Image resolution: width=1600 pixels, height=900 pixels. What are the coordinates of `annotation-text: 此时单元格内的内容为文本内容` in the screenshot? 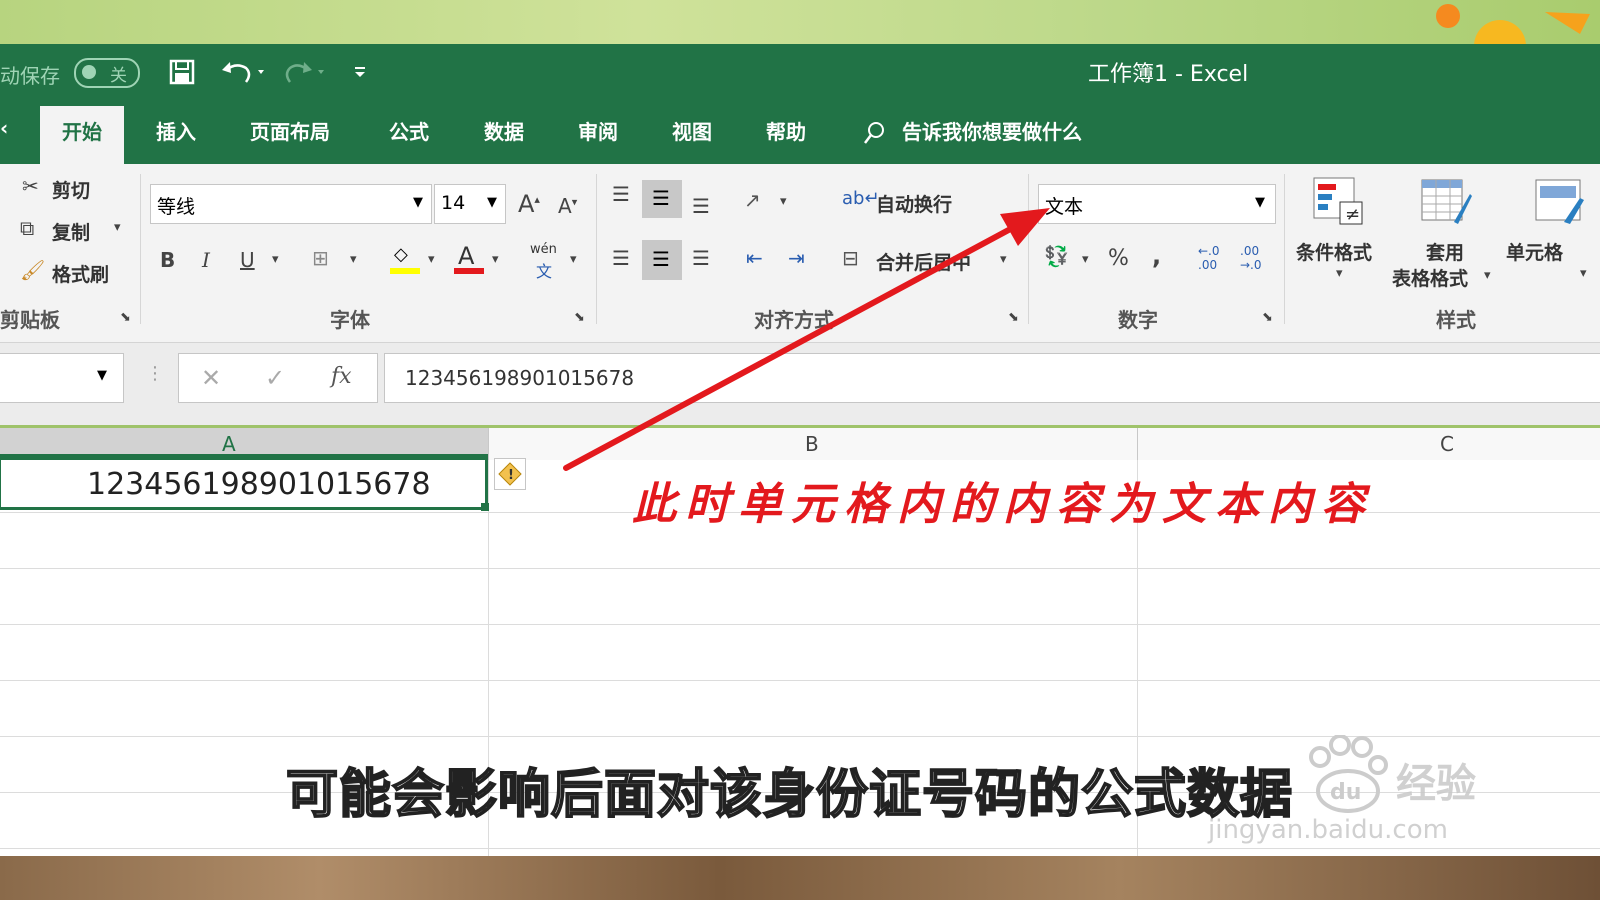 It's located at (1003, 504).